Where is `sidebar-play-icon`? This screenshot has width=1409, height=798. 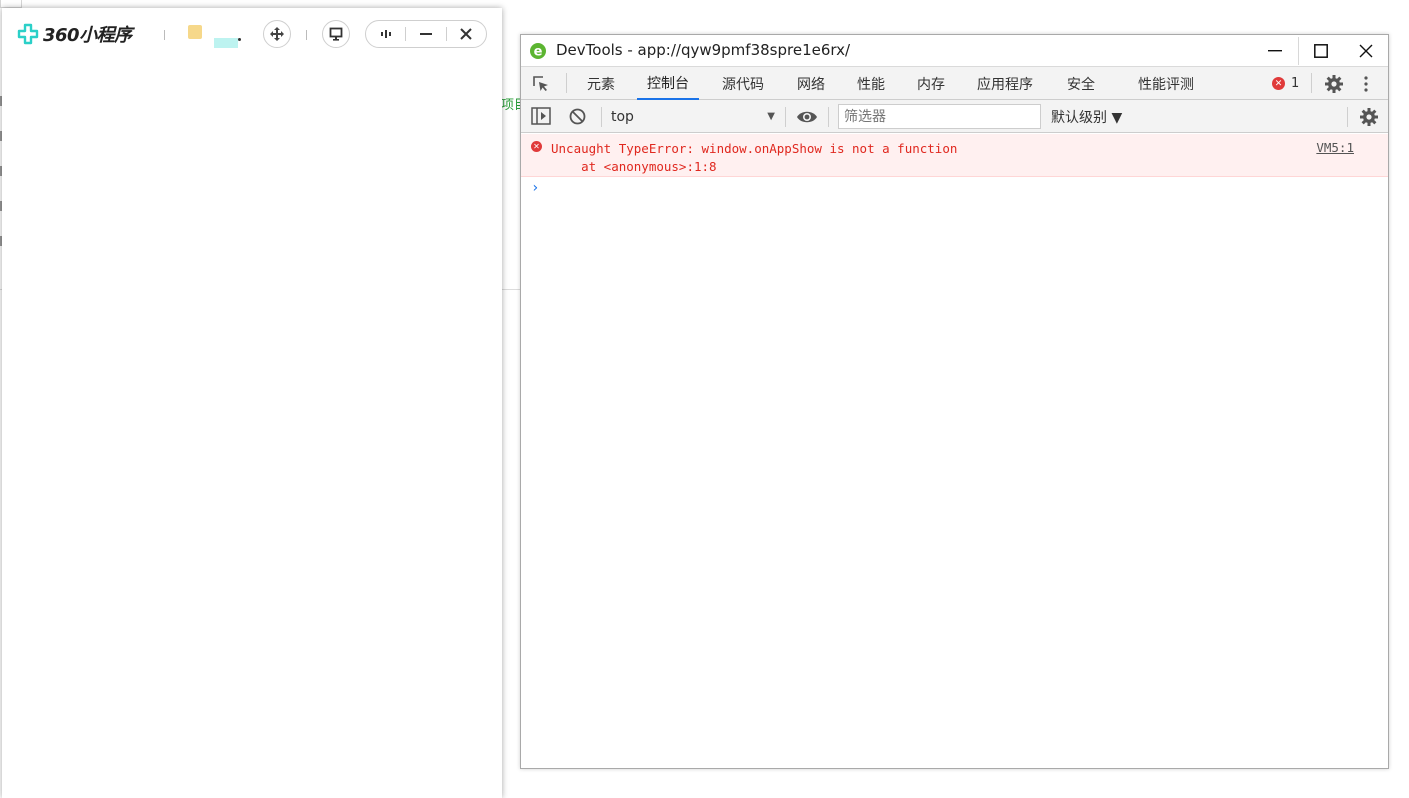
sidebar-play-icon is located at coordinates (541, 116).